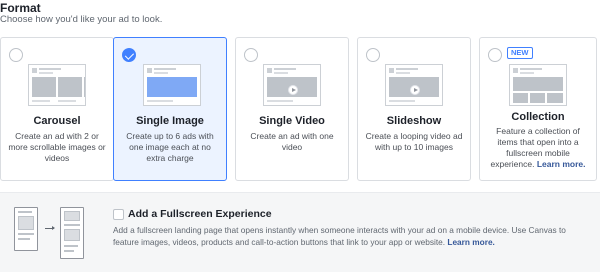  What do you see at coordinates (292, 141) in the screenshot?
I see `format-description: Create an ad with one video` at bounding box center [292, 141].